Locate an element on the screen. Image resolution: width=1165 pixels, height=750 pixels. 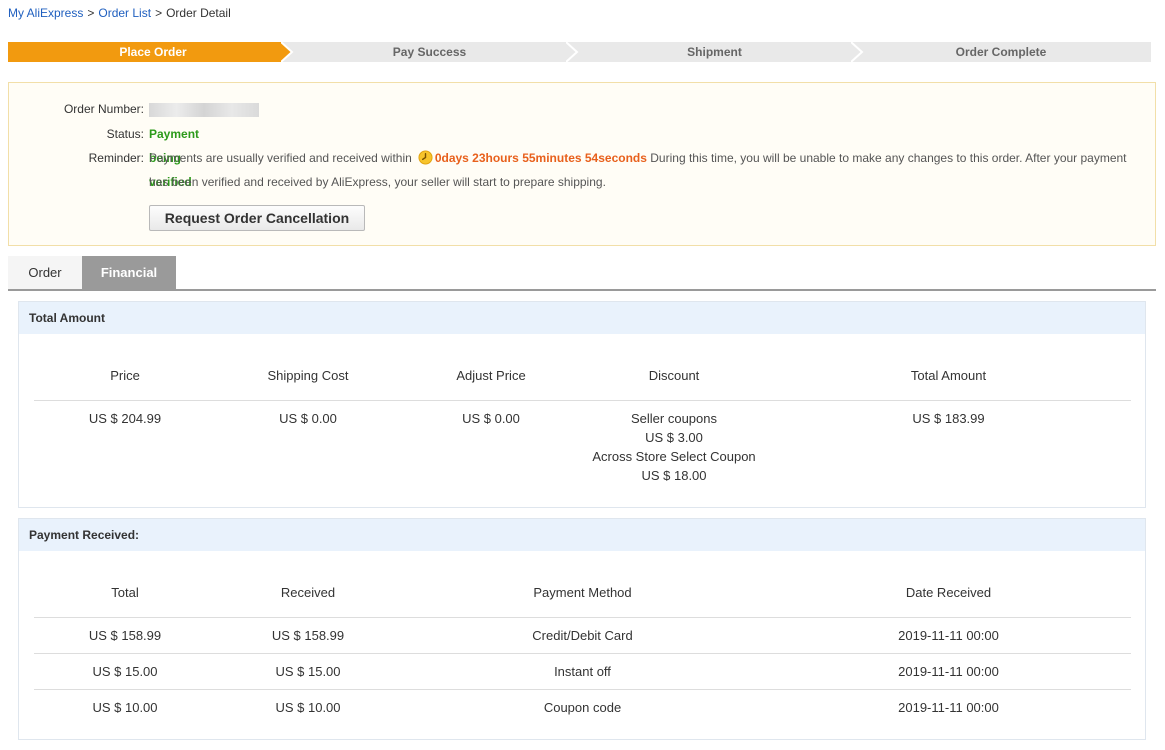
tab-order: Order is located at coordinates (45, 272).